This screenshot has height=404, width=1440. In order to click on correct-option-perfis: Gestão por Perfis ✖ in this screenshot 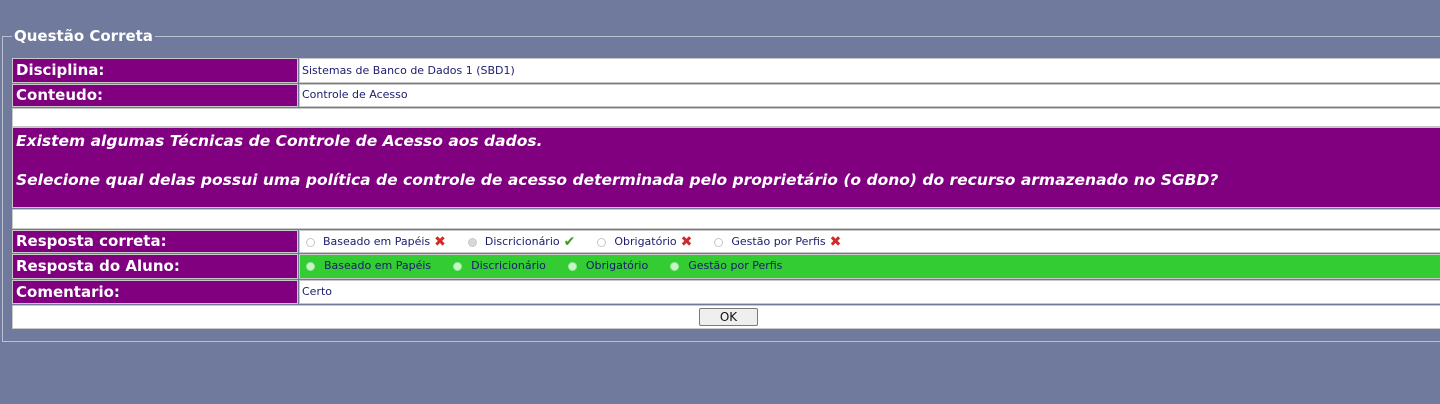, I will do `click(777, 242)`.